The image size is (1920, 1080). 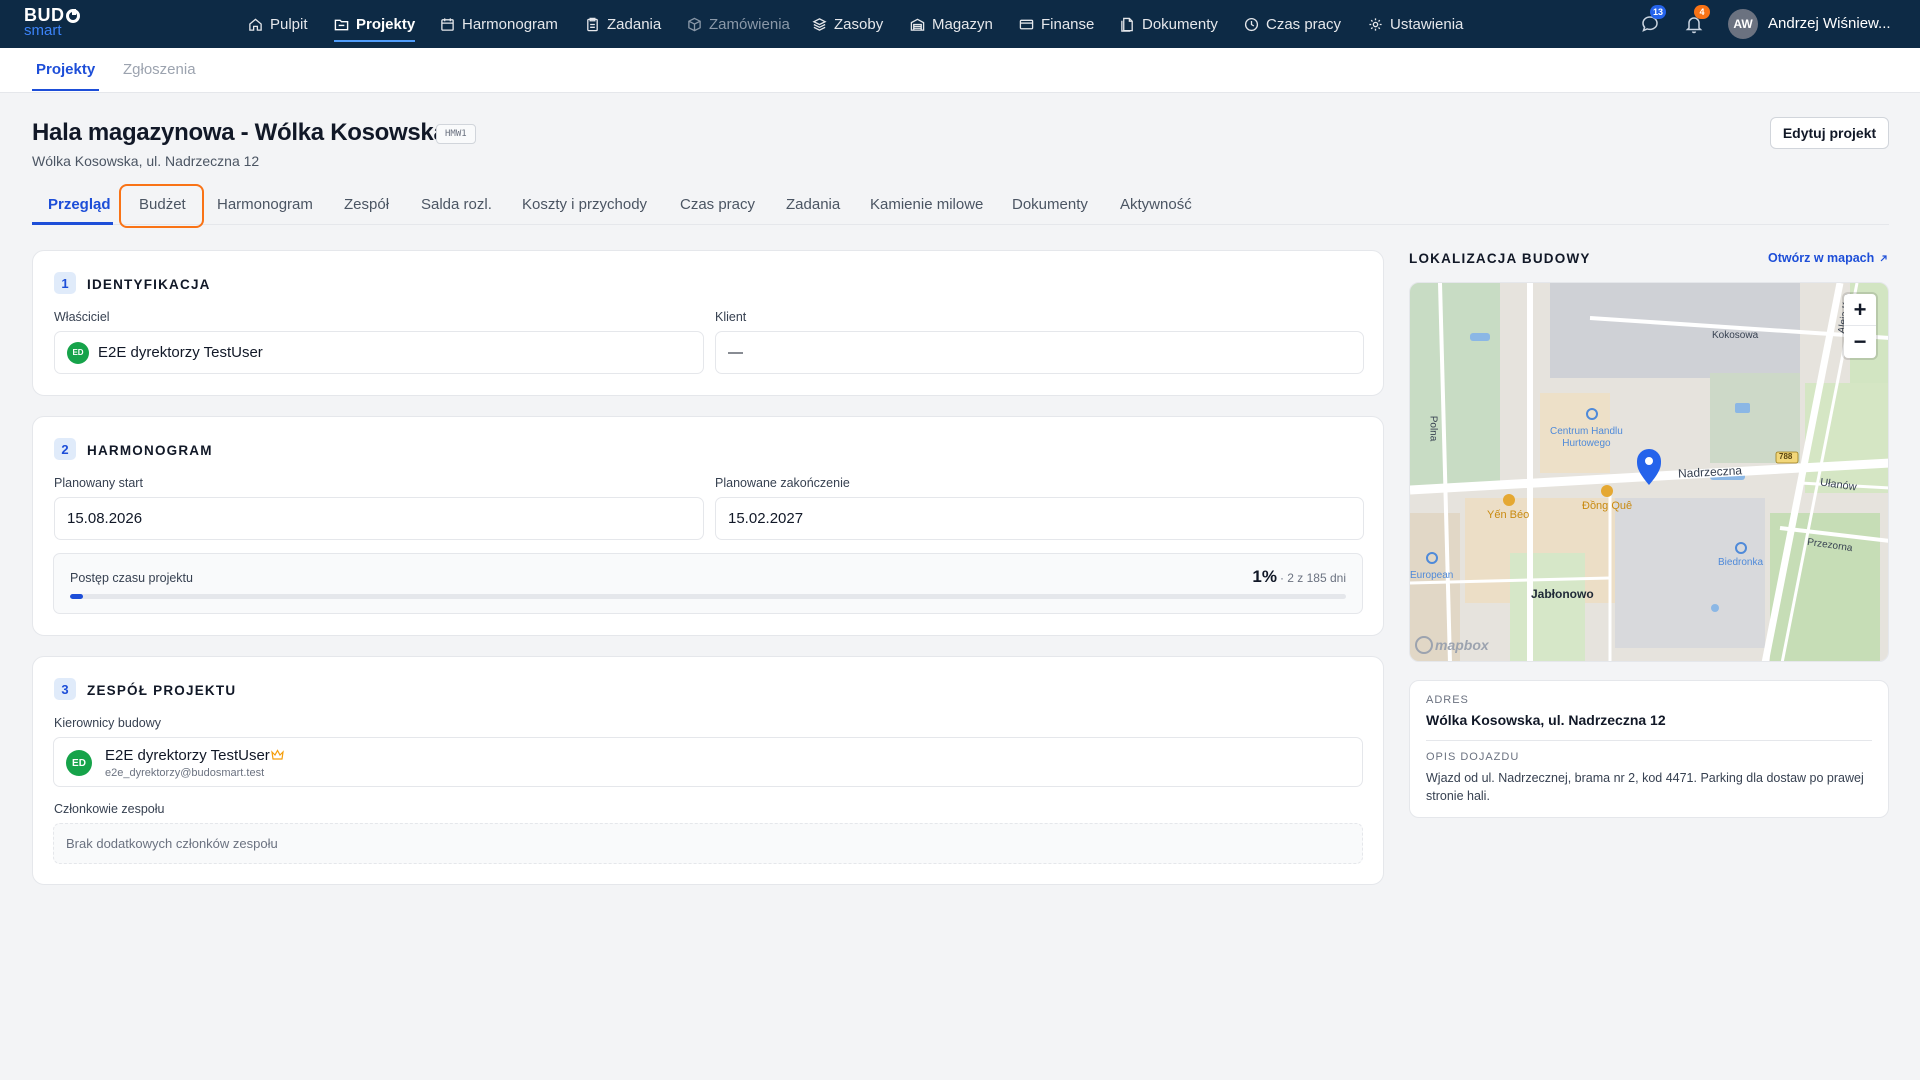 I want to click on start-label: Planowany start, so click(x=98, y=483).